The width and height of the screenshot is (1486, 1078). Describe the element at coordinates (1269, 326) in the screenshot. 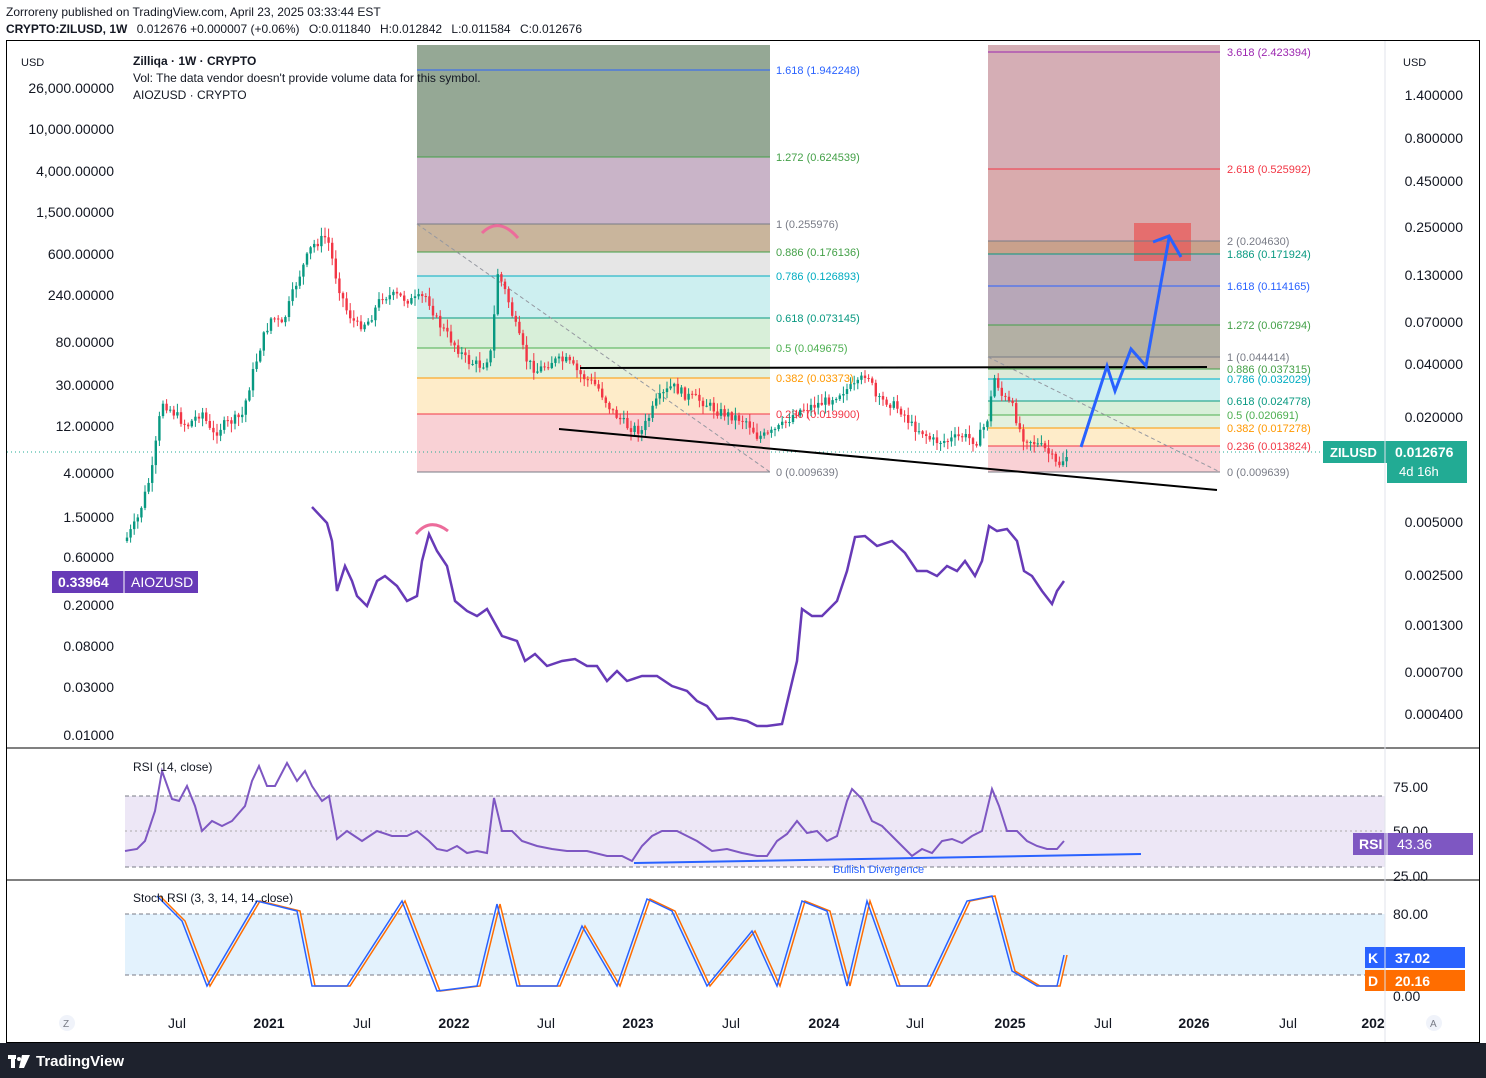

I see `fib-right-label: 1.272 (0.067294)` at that location.